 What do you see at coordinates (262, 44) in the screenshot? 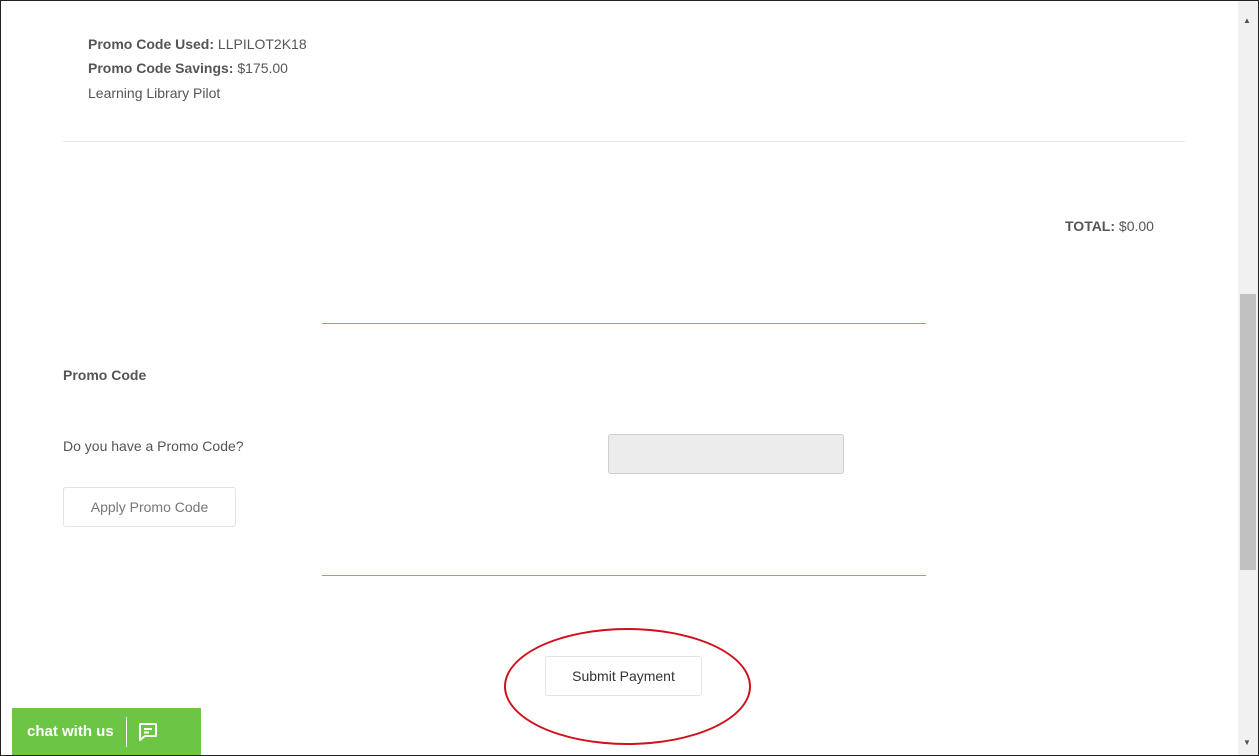
I see `promo-used-value: LLPILOT2K18` at bounding box center [262, 44].